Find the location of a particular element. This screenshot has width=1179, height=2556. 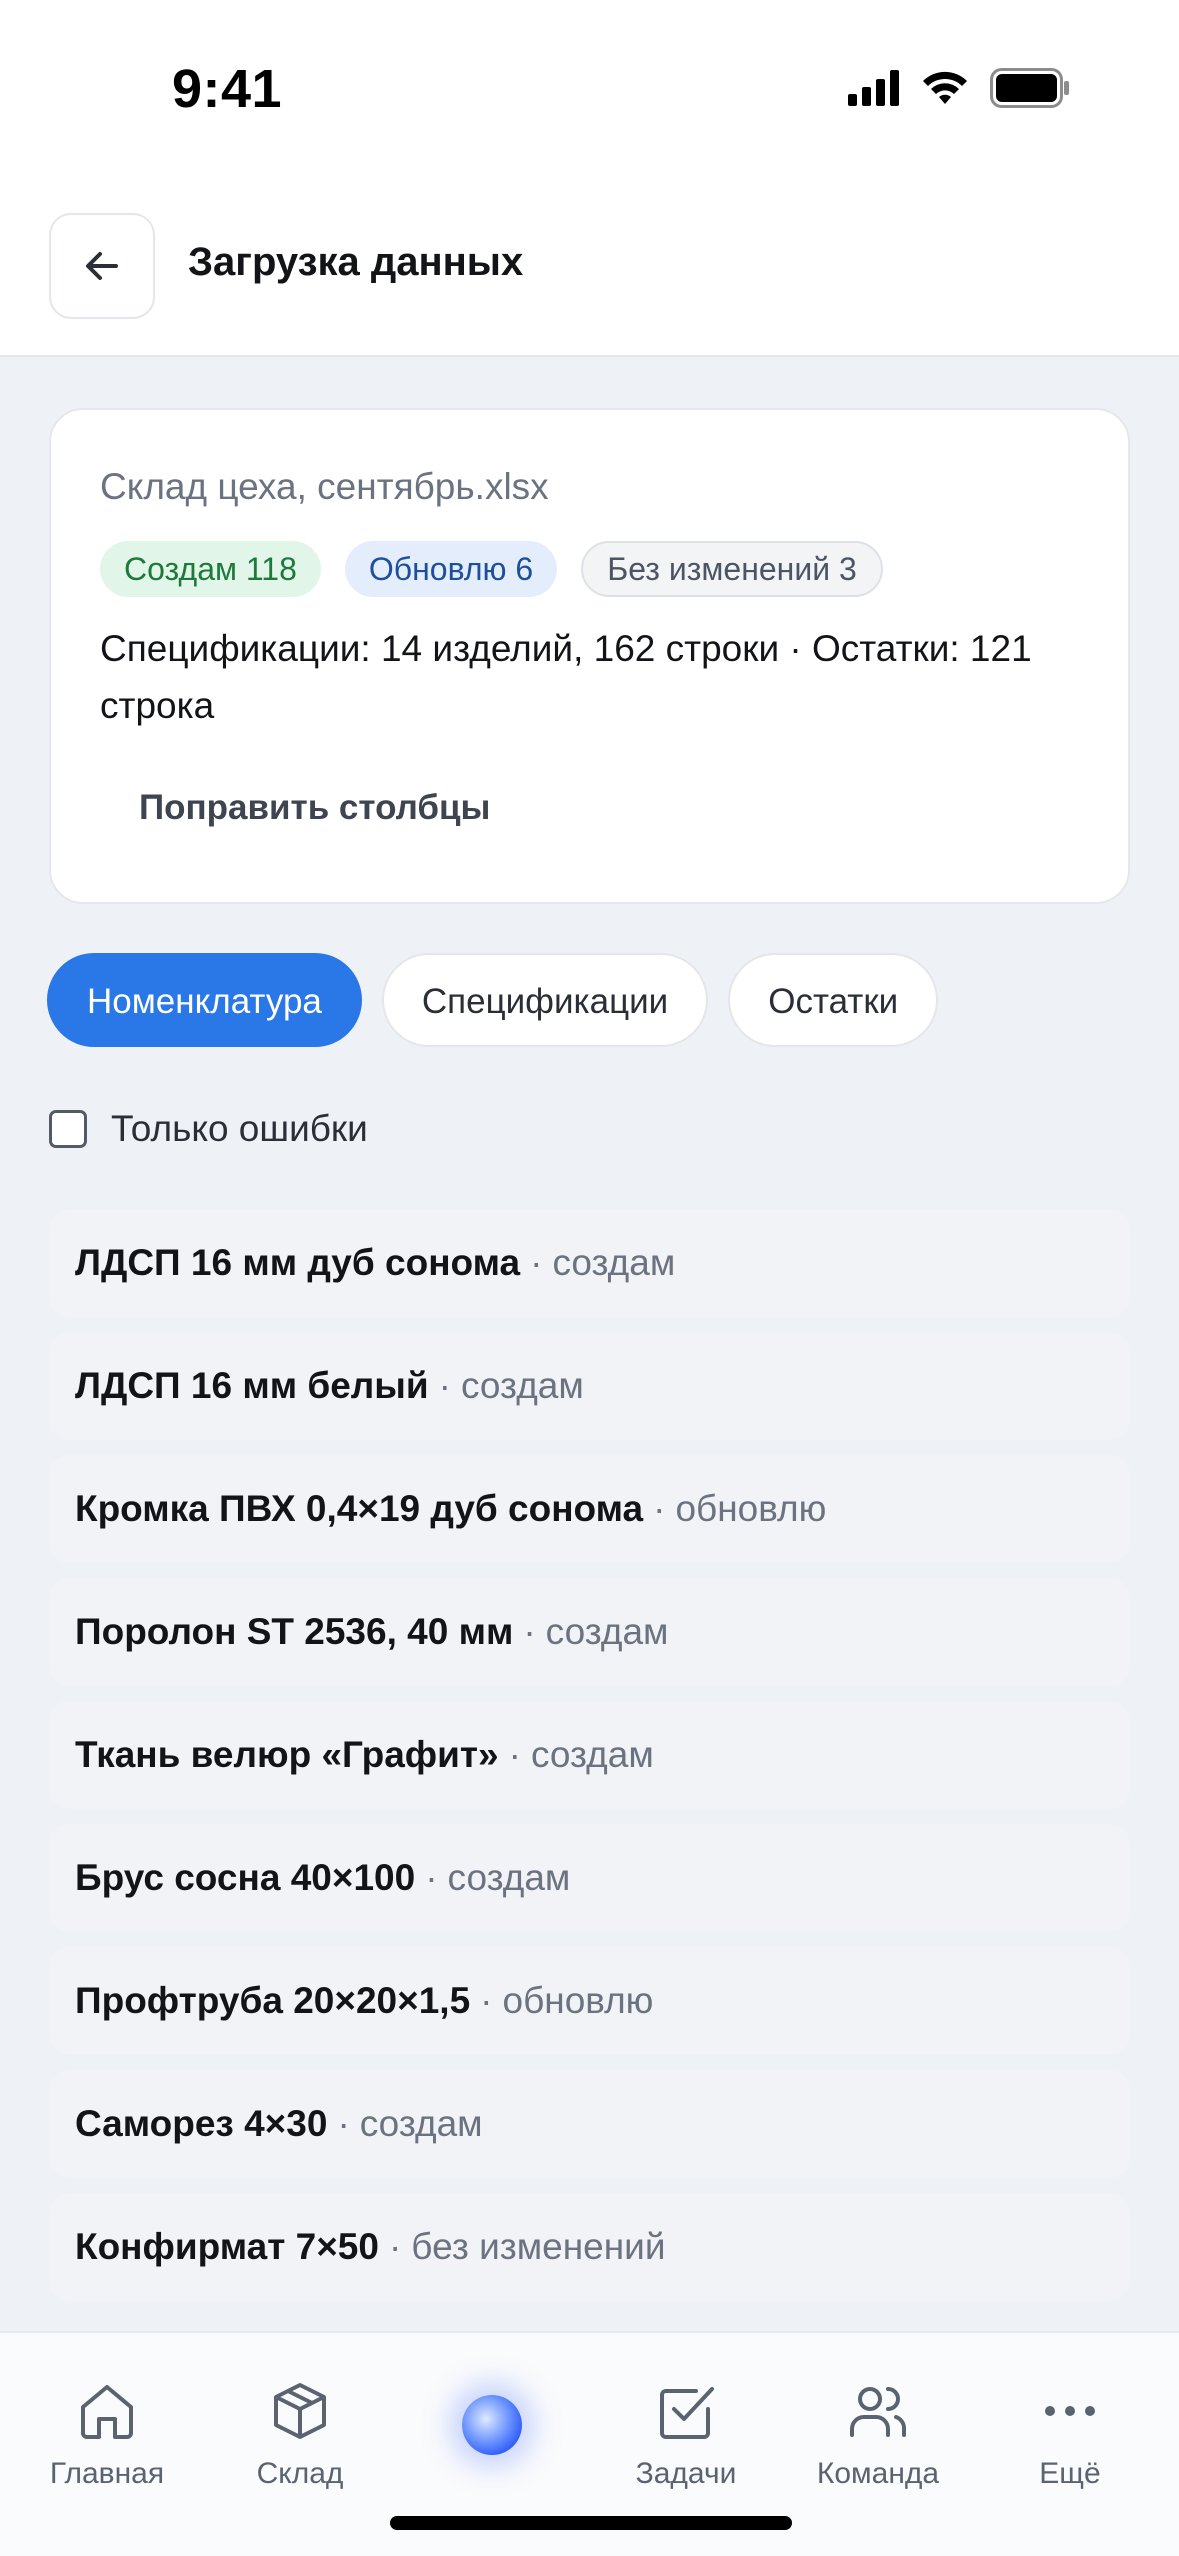

box-icon is located at coordinates (300, 2411).